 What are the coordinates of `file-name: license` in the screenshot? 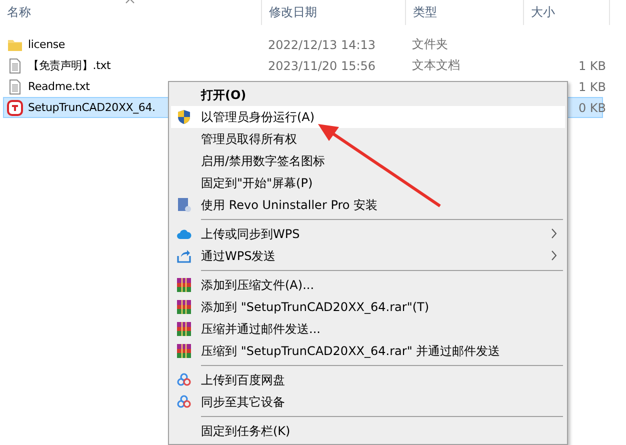 It's located at (46, 44).